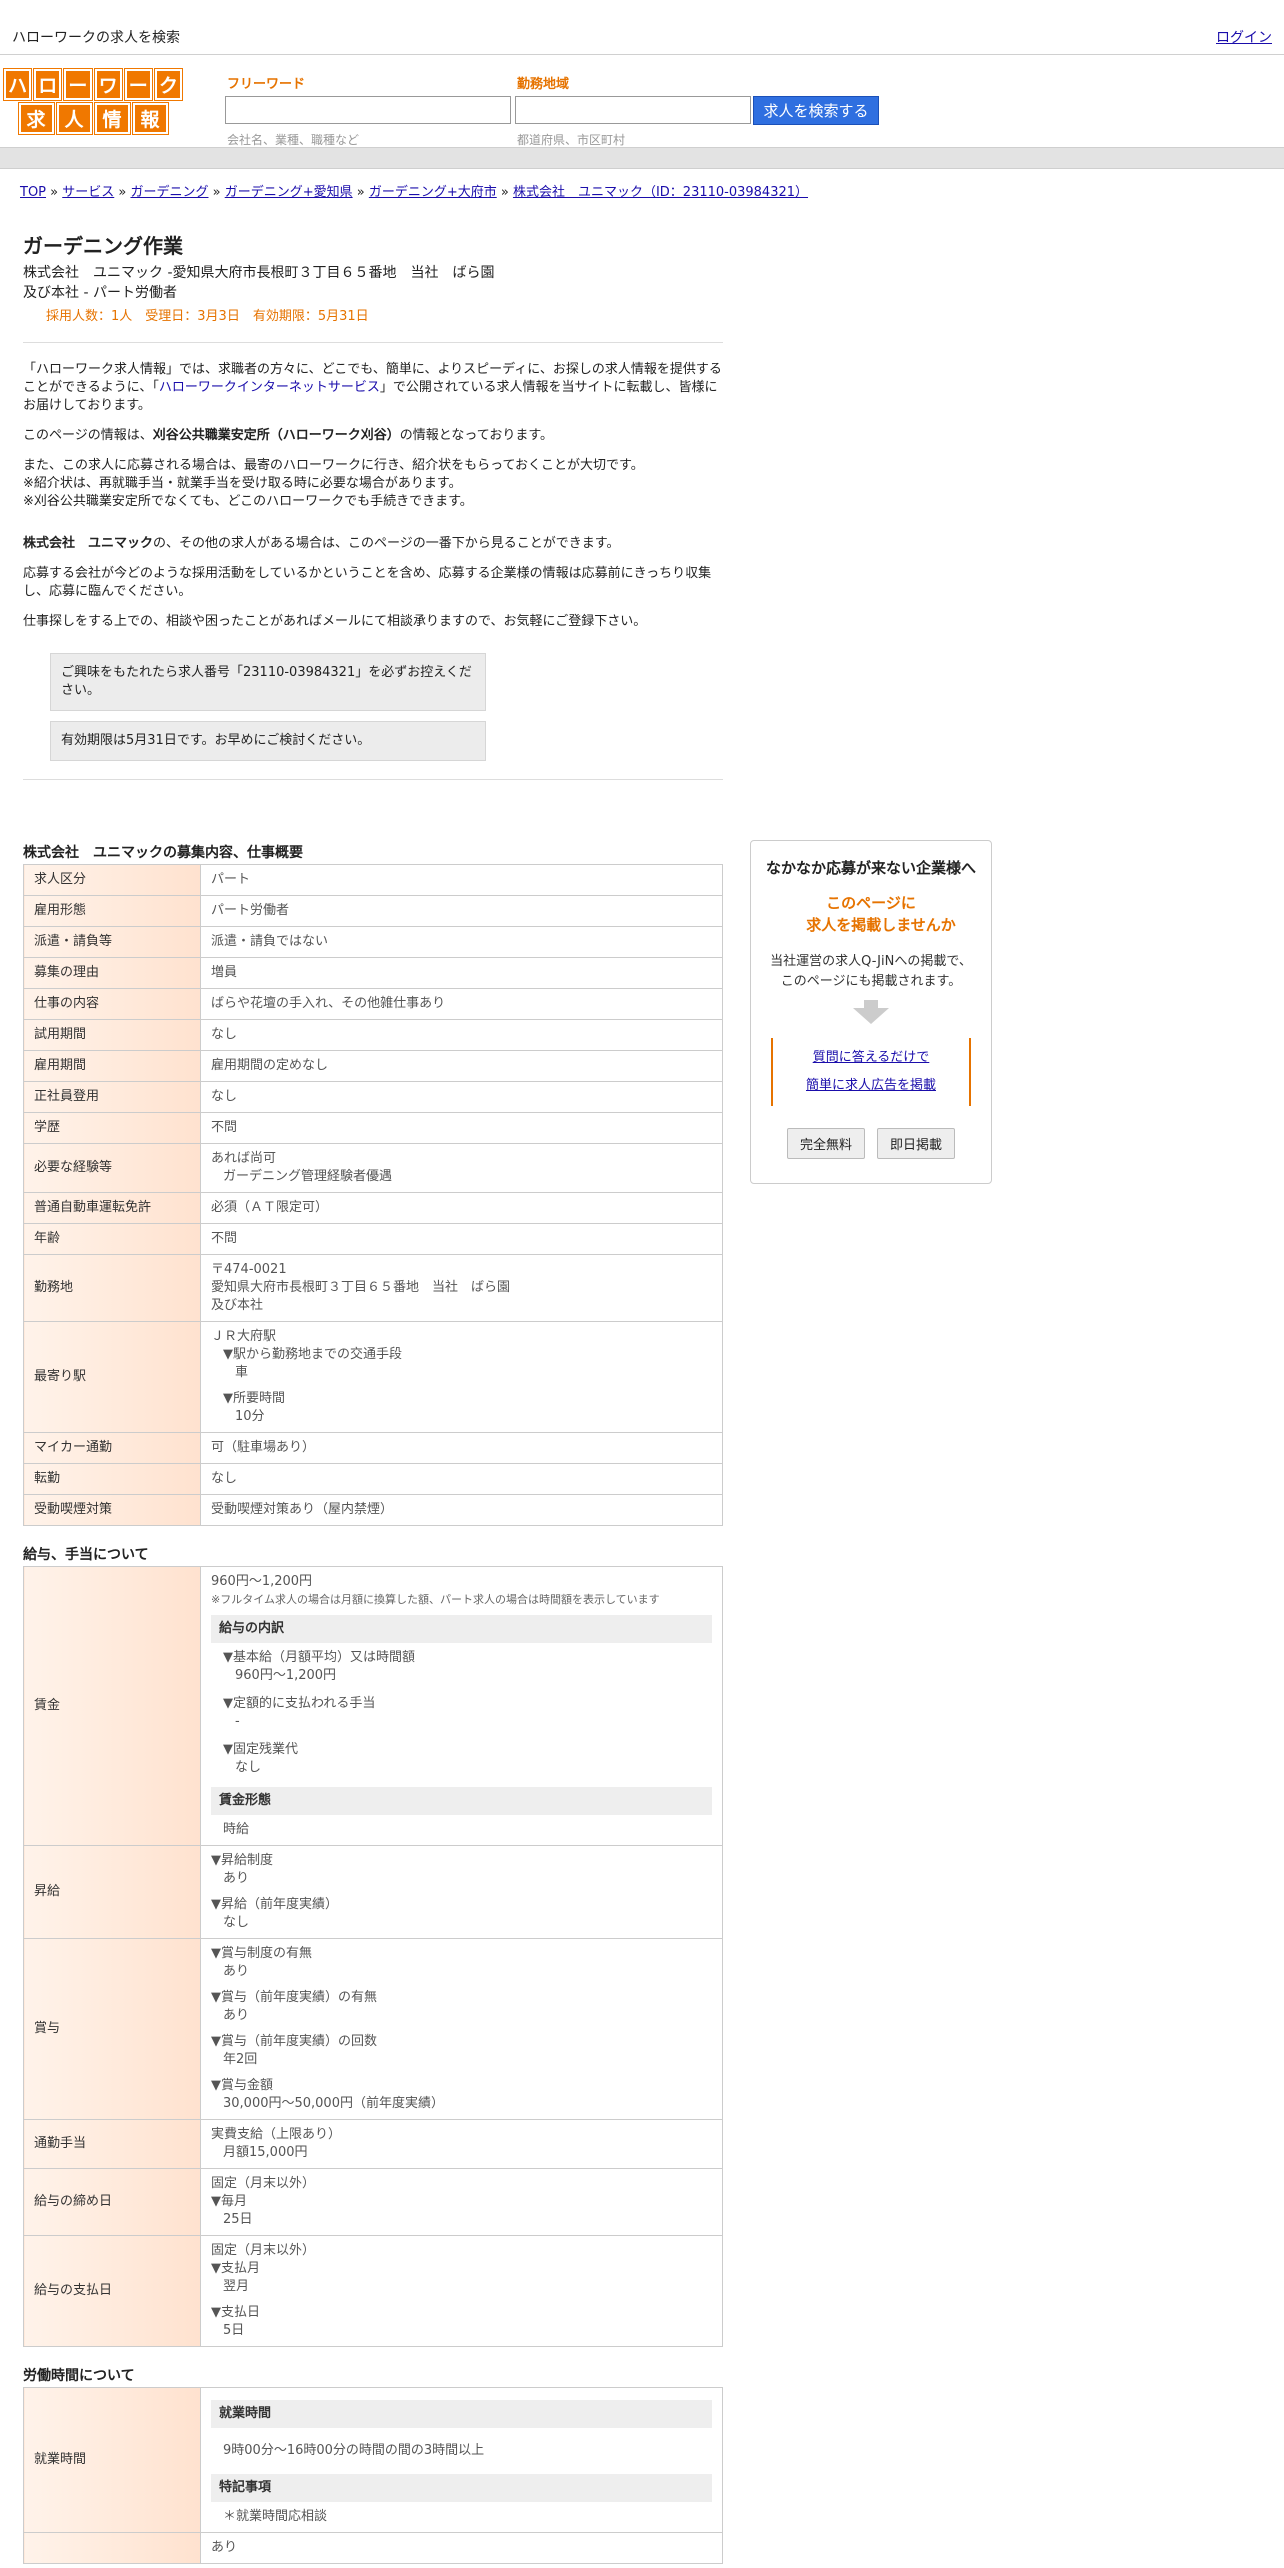 This screenshot has width=1284, height=2568. What do you see at coordinates (386, 543) in the screenshot?
I see `other-jobs-text: の、その他の求人がある場合は、このページの一番下から見ることができます。` at bounding box center [386, 543].